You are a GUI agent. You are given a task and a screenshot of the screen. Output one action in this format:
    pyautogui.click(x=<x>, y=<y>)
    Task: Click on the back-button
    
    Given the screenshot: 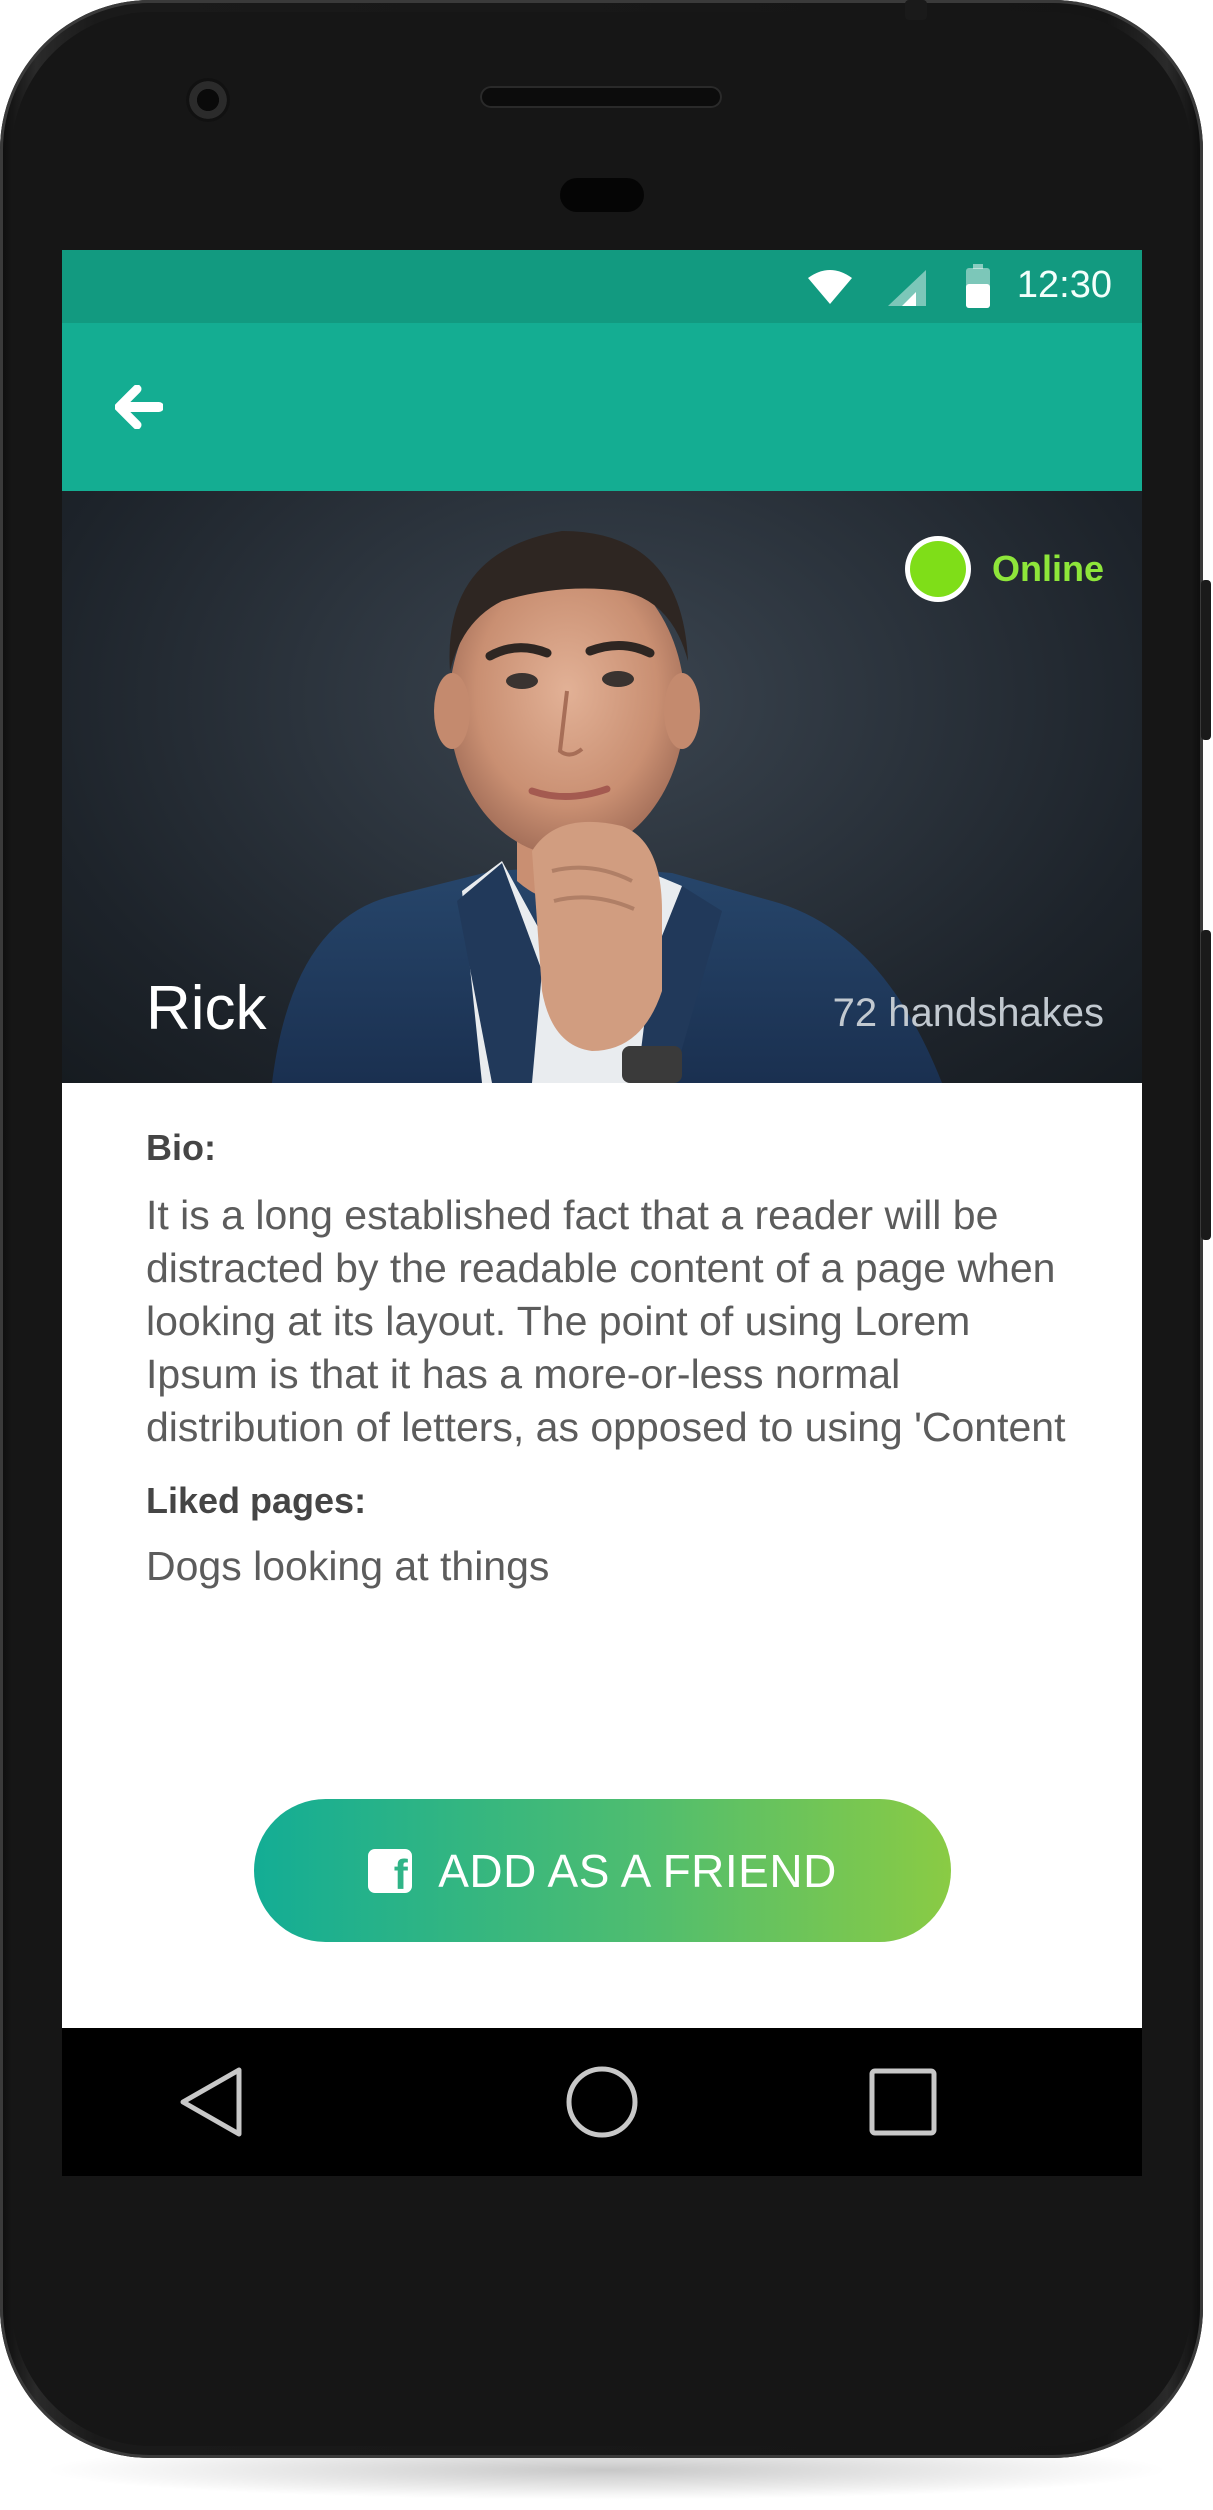 What is the action you would take?
    pyautogui.click(x=139, y=407)
    